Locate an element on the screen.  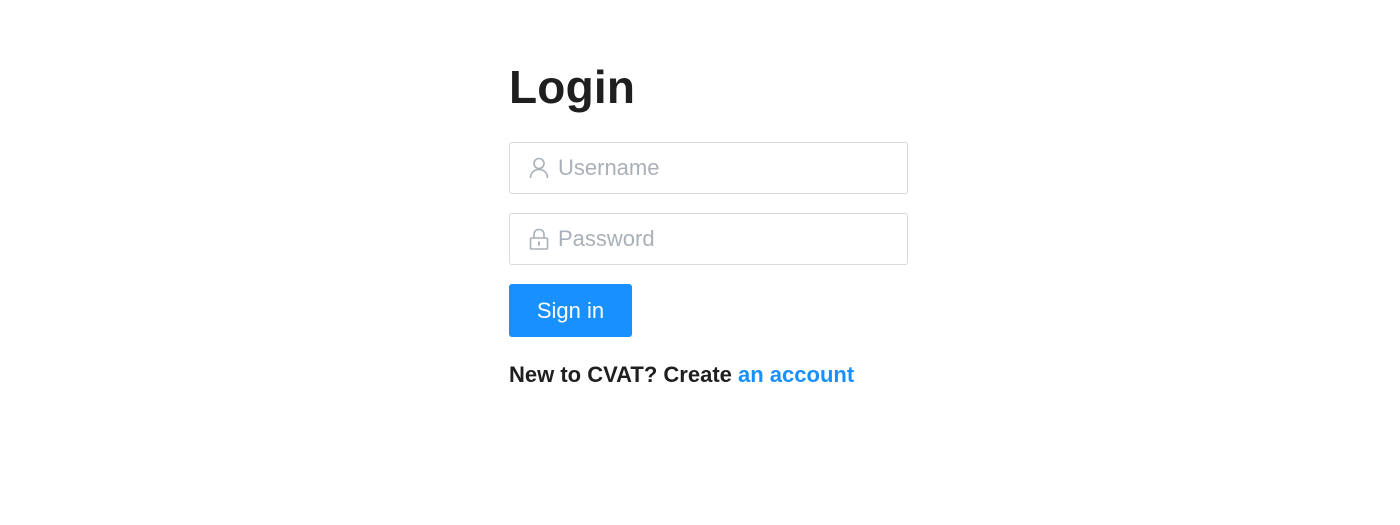
page-title: Login is located at coordinates (572, 87).